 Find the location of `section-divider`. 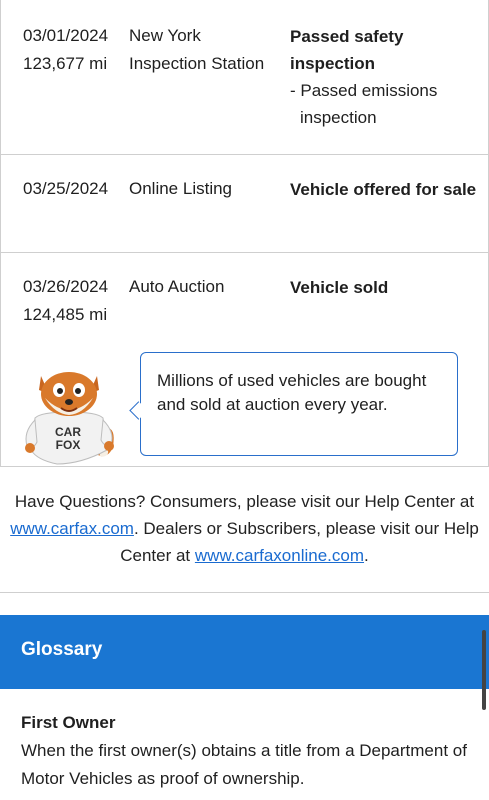

section-divider is located at coordinates (244, 592).